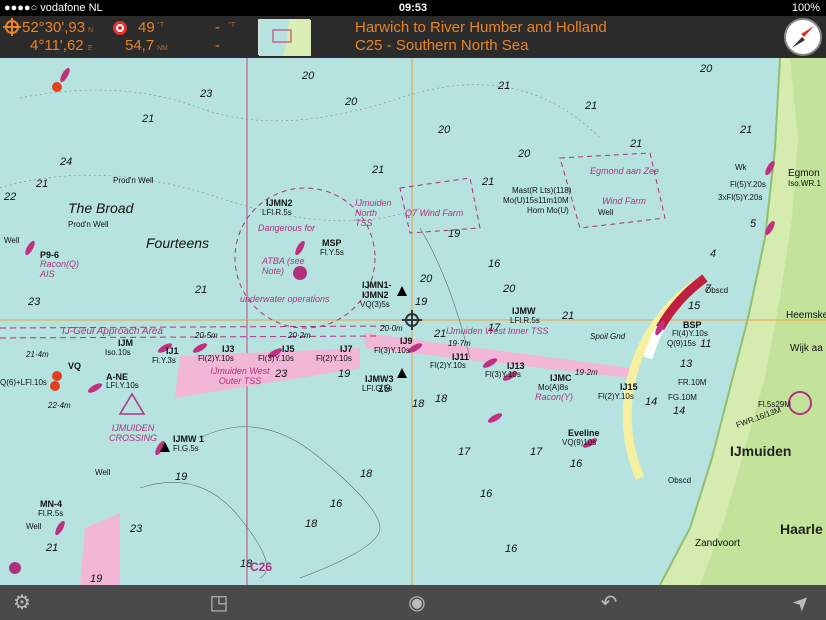 The image size is (826, 620). What do you see at coordinates (206, 335) in the screenshot?
I see `label-depth-20-5: 20·5m` at bounding box center [206, 335].